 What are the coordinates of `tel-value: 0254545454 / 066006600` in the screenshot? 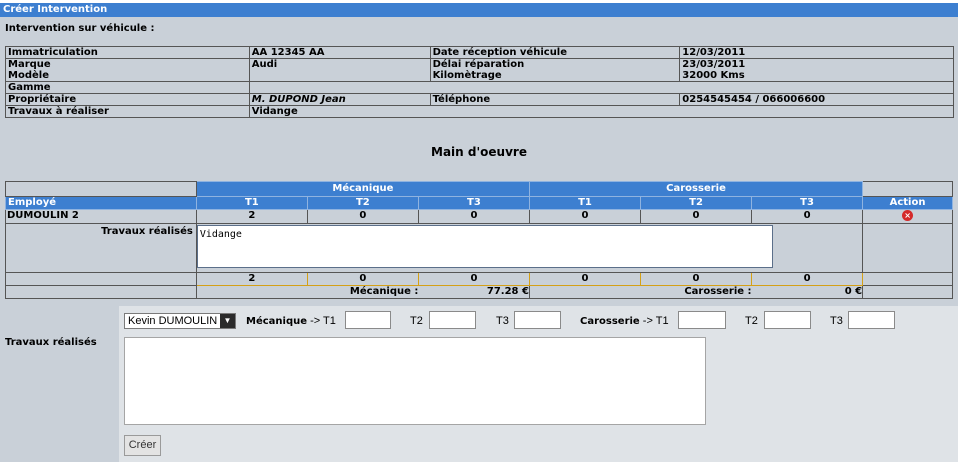 It's located at (816, 99).